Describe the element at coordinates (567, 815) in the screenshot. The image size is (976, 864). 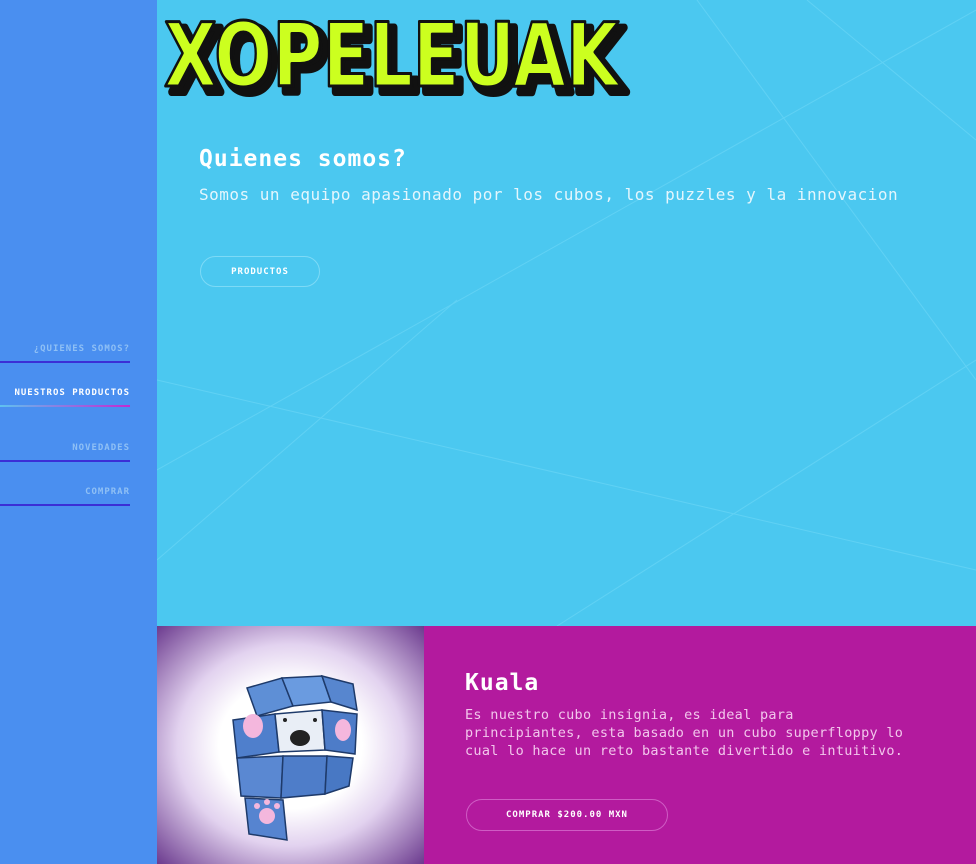
I see `buy-button: Comprar $200.00 MXN` at that location.